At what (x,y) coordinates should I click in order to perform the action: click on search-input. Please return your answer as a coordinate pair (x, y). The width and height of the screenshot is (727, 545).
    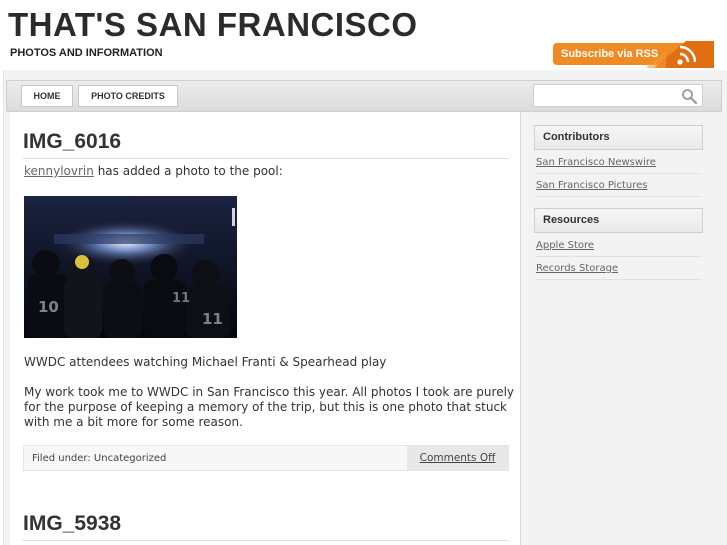
    Looking at the image, I should click on (618, 95).